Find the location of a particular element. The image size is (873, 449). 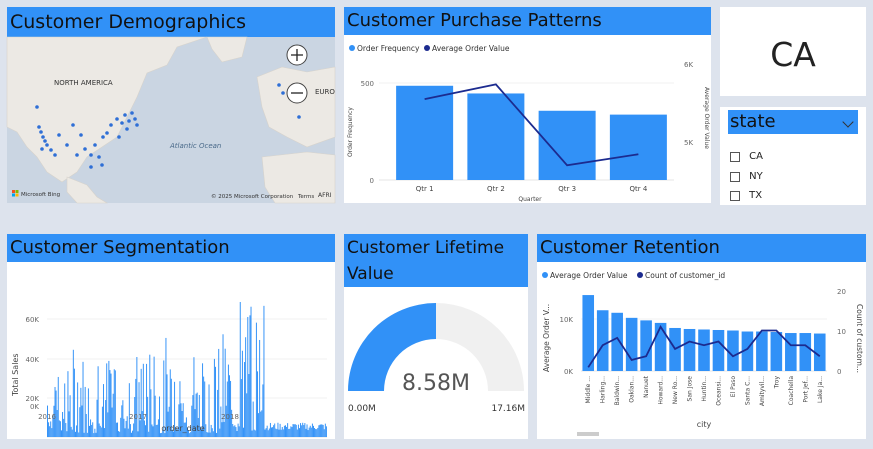

seg-xlabel: order_date is located at coordinates (182, 428).